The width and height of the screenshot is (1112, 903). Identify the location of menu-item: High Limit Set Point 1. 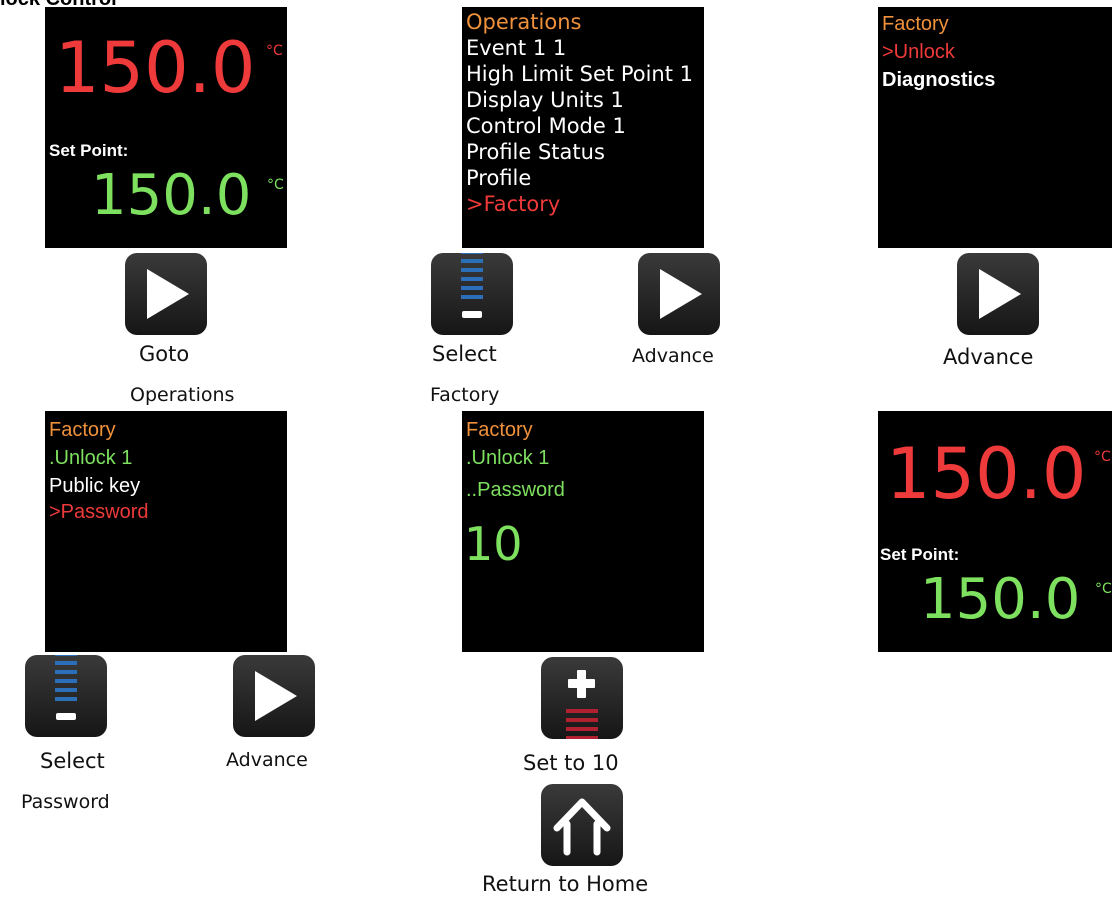
(580, 74).